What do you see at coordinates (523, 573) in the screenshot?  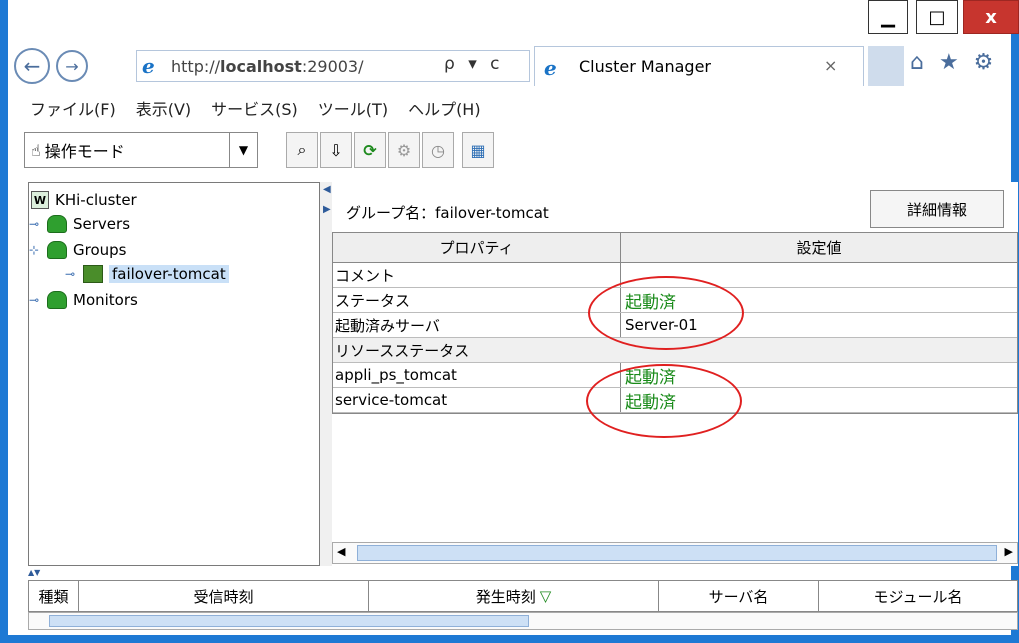 I see `bottom-splitter: ▲▼` at bounding box center [523, 573].